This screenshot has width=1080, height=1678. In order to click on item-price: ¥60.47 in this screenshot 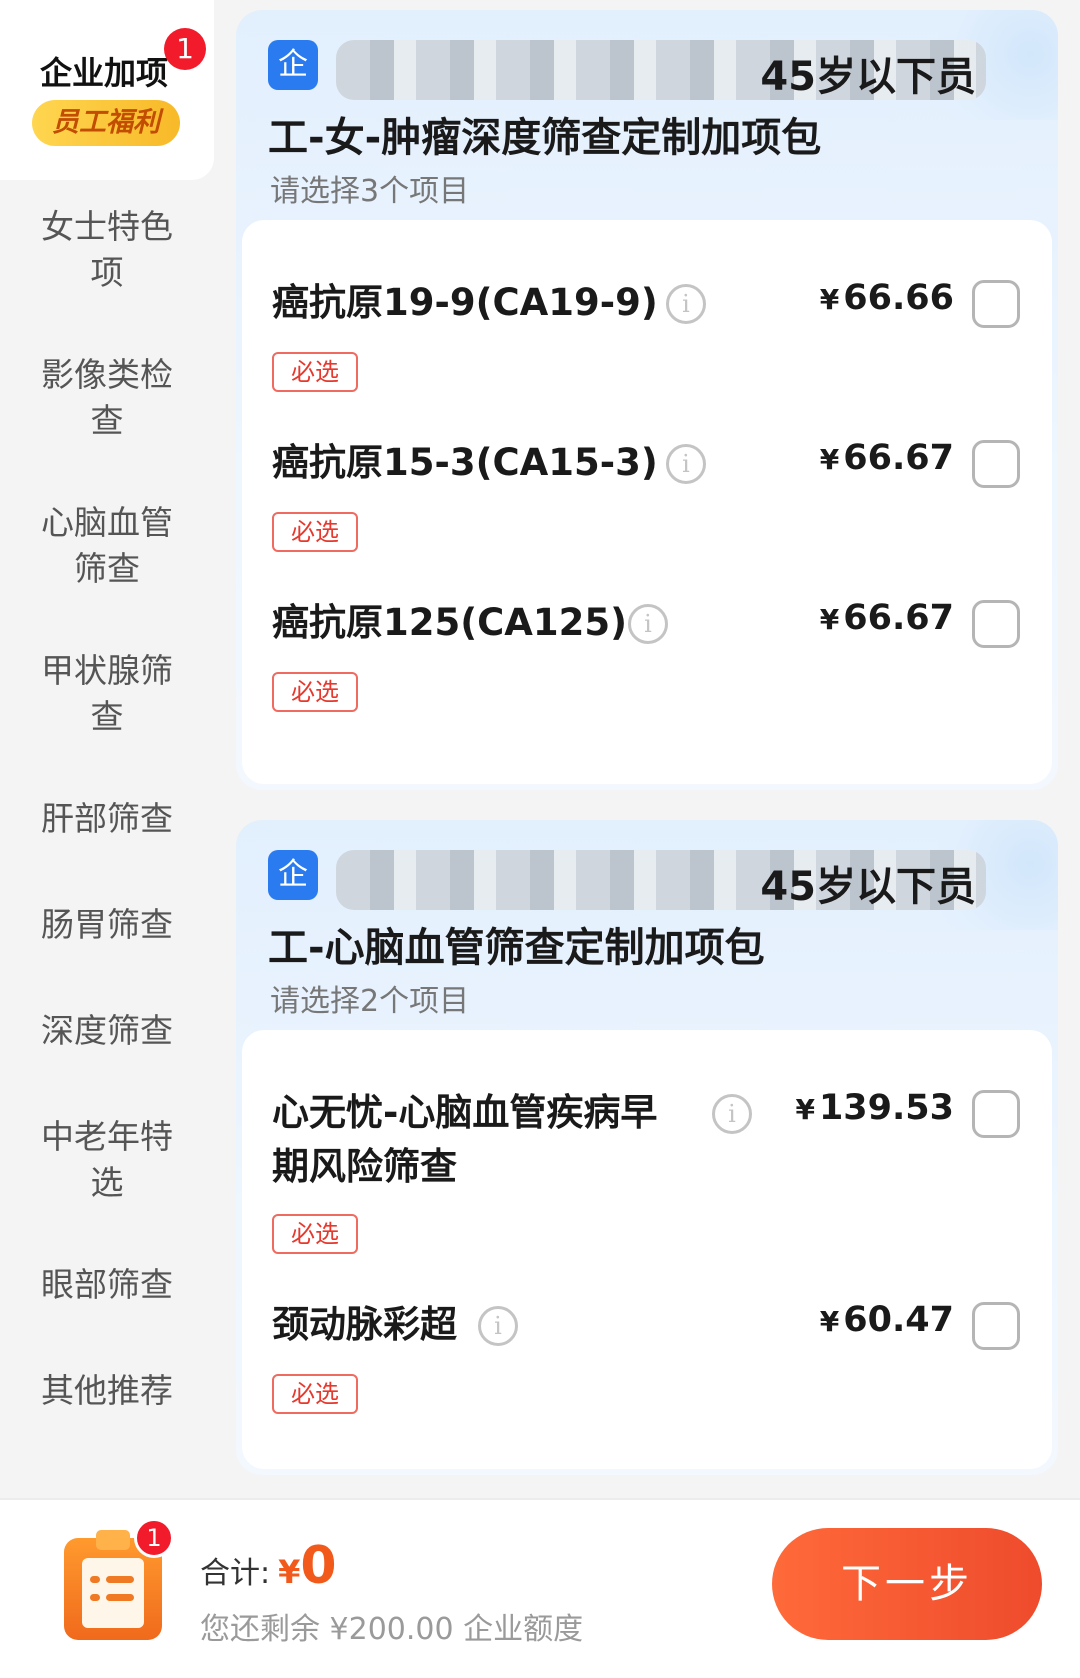, I will do `click(886, 1320)`.